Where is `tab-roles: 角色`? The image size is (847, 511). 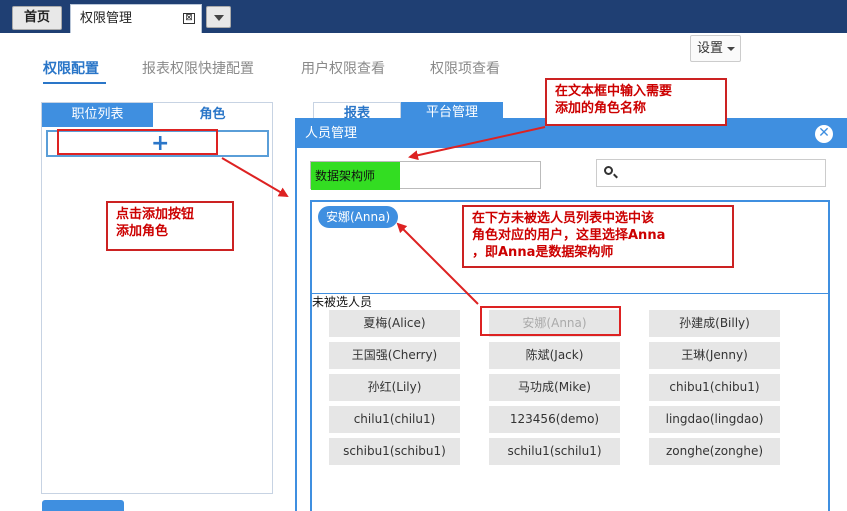 tab-roles: 角色 is located at coordinates (212, 115).